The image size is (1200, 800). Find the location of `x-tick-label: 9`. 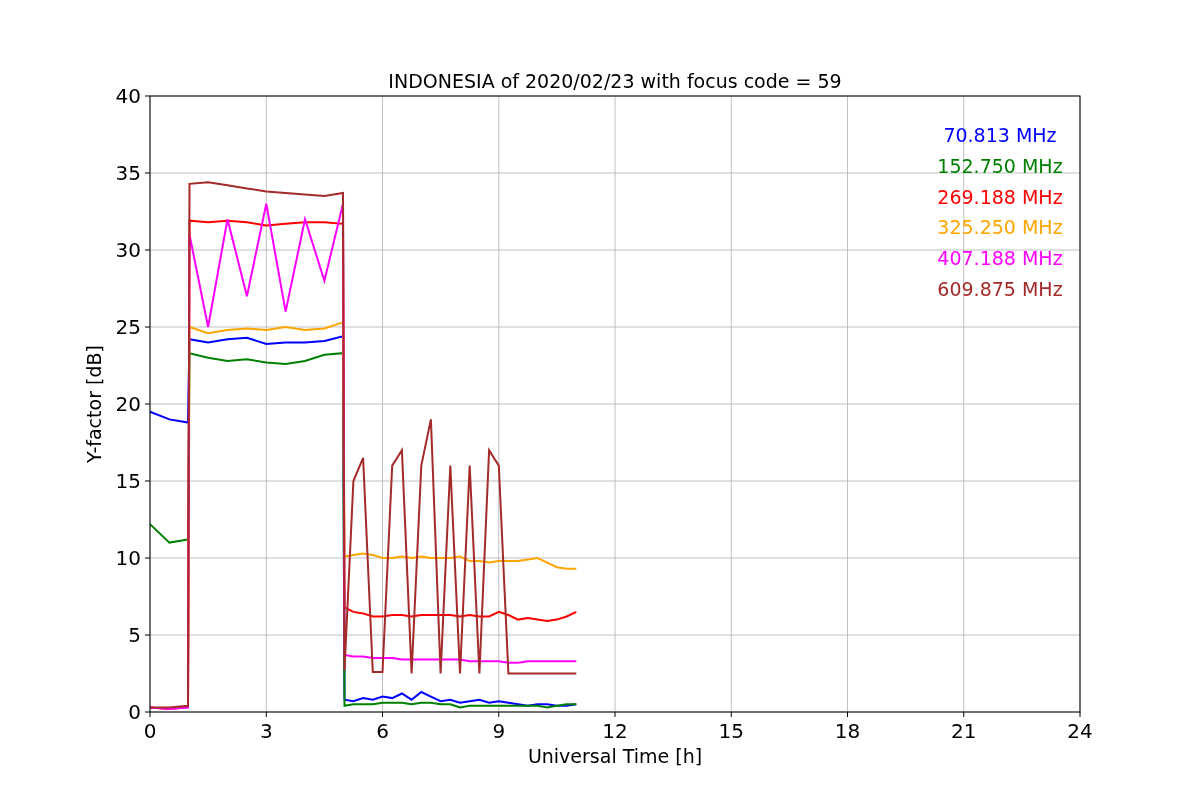

x-tick-label: 9 is located at coordinates (499, 731).